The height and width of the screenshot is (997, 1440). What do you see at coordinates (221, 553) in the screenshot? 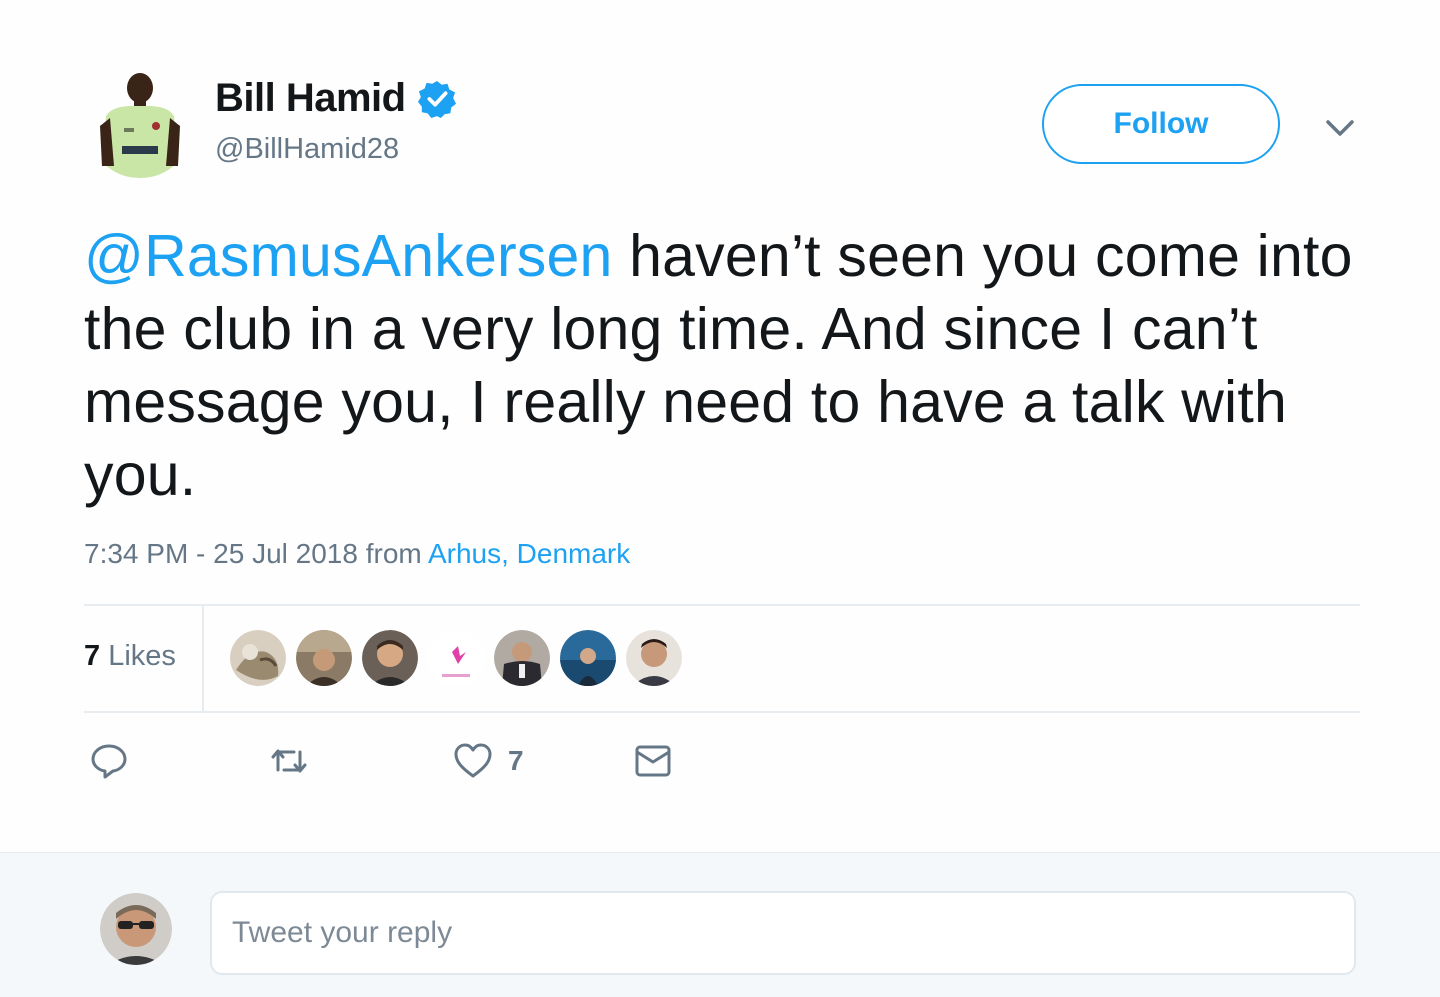
I see `tweet-timestamp: 7:34 PM - 25 Jul 2018` at bounding box center [221, 553].